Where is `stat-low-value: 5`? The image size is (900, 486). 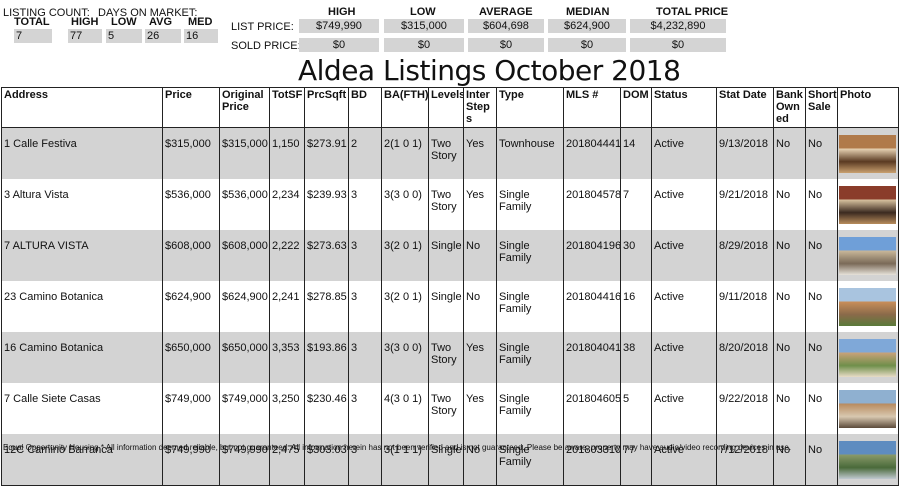
stat-low-value: 5 is located at coordinates (124, 36).